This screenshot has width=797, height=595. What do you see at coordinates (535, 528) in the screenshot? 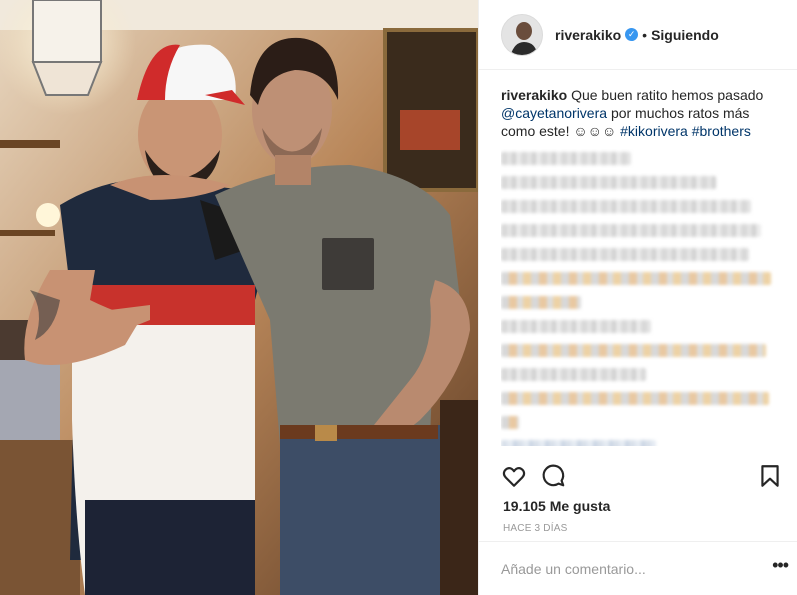
I see `post-timestamp: HACE 3 DÍAS` at bounding box center [535, 528].